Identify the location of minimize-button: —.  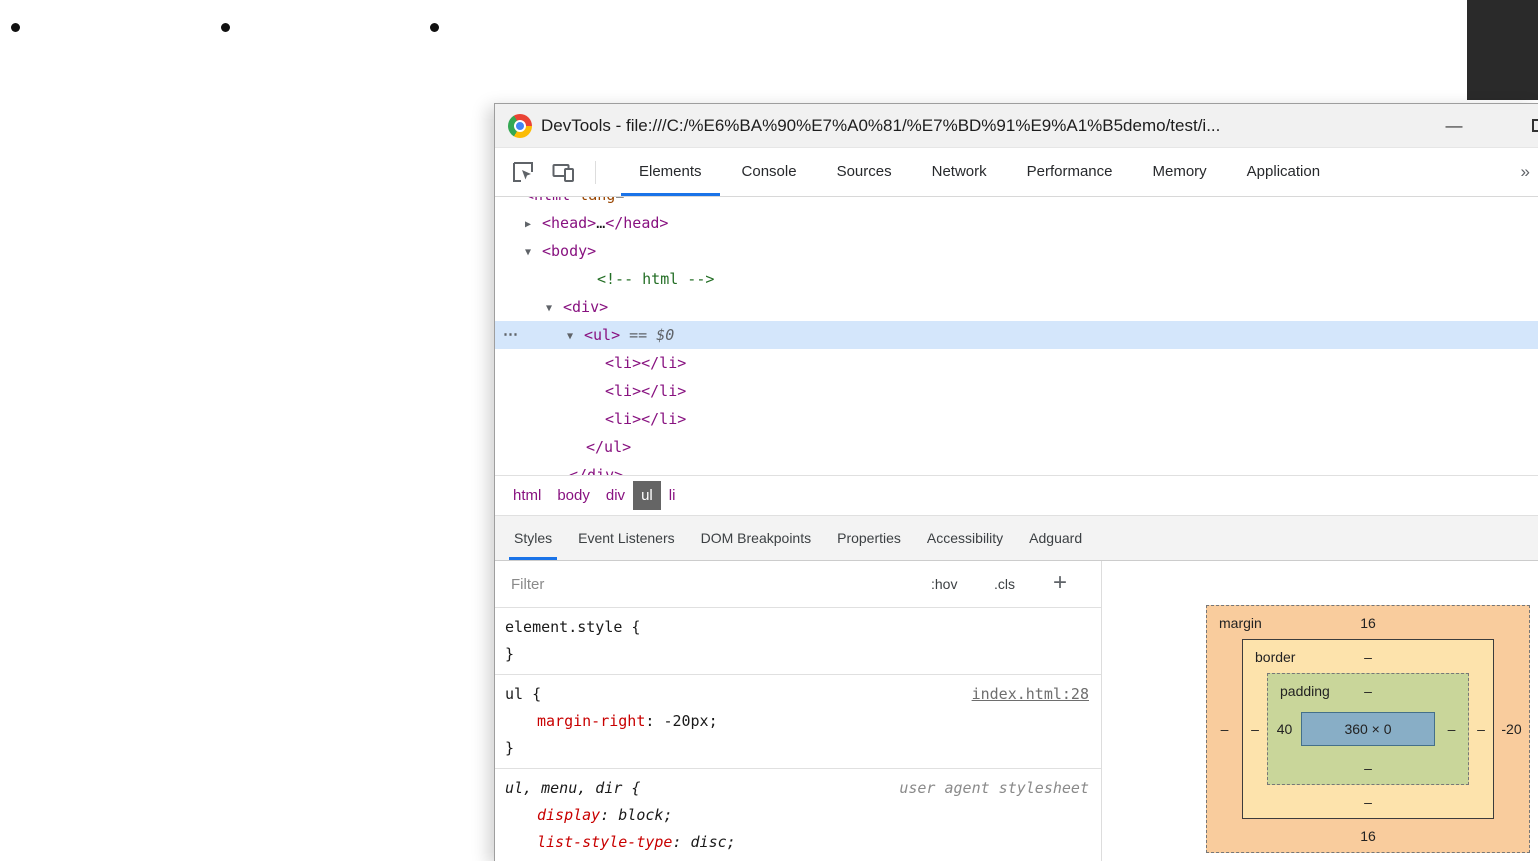
(1454, 126).